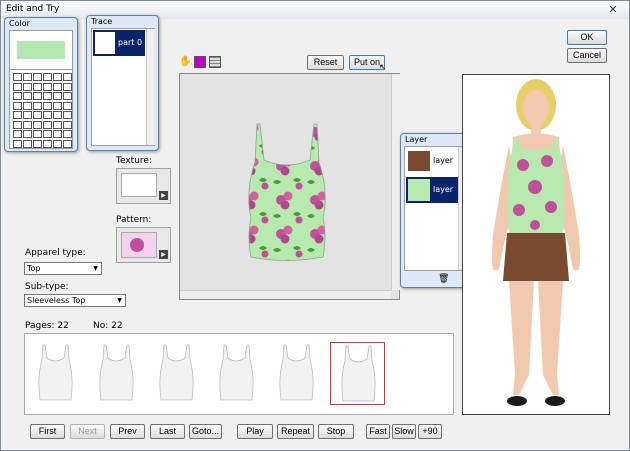  Describe the element at coordinates (130, 42) in the screenshot. I see `trace-item-label: part 0` at that location.